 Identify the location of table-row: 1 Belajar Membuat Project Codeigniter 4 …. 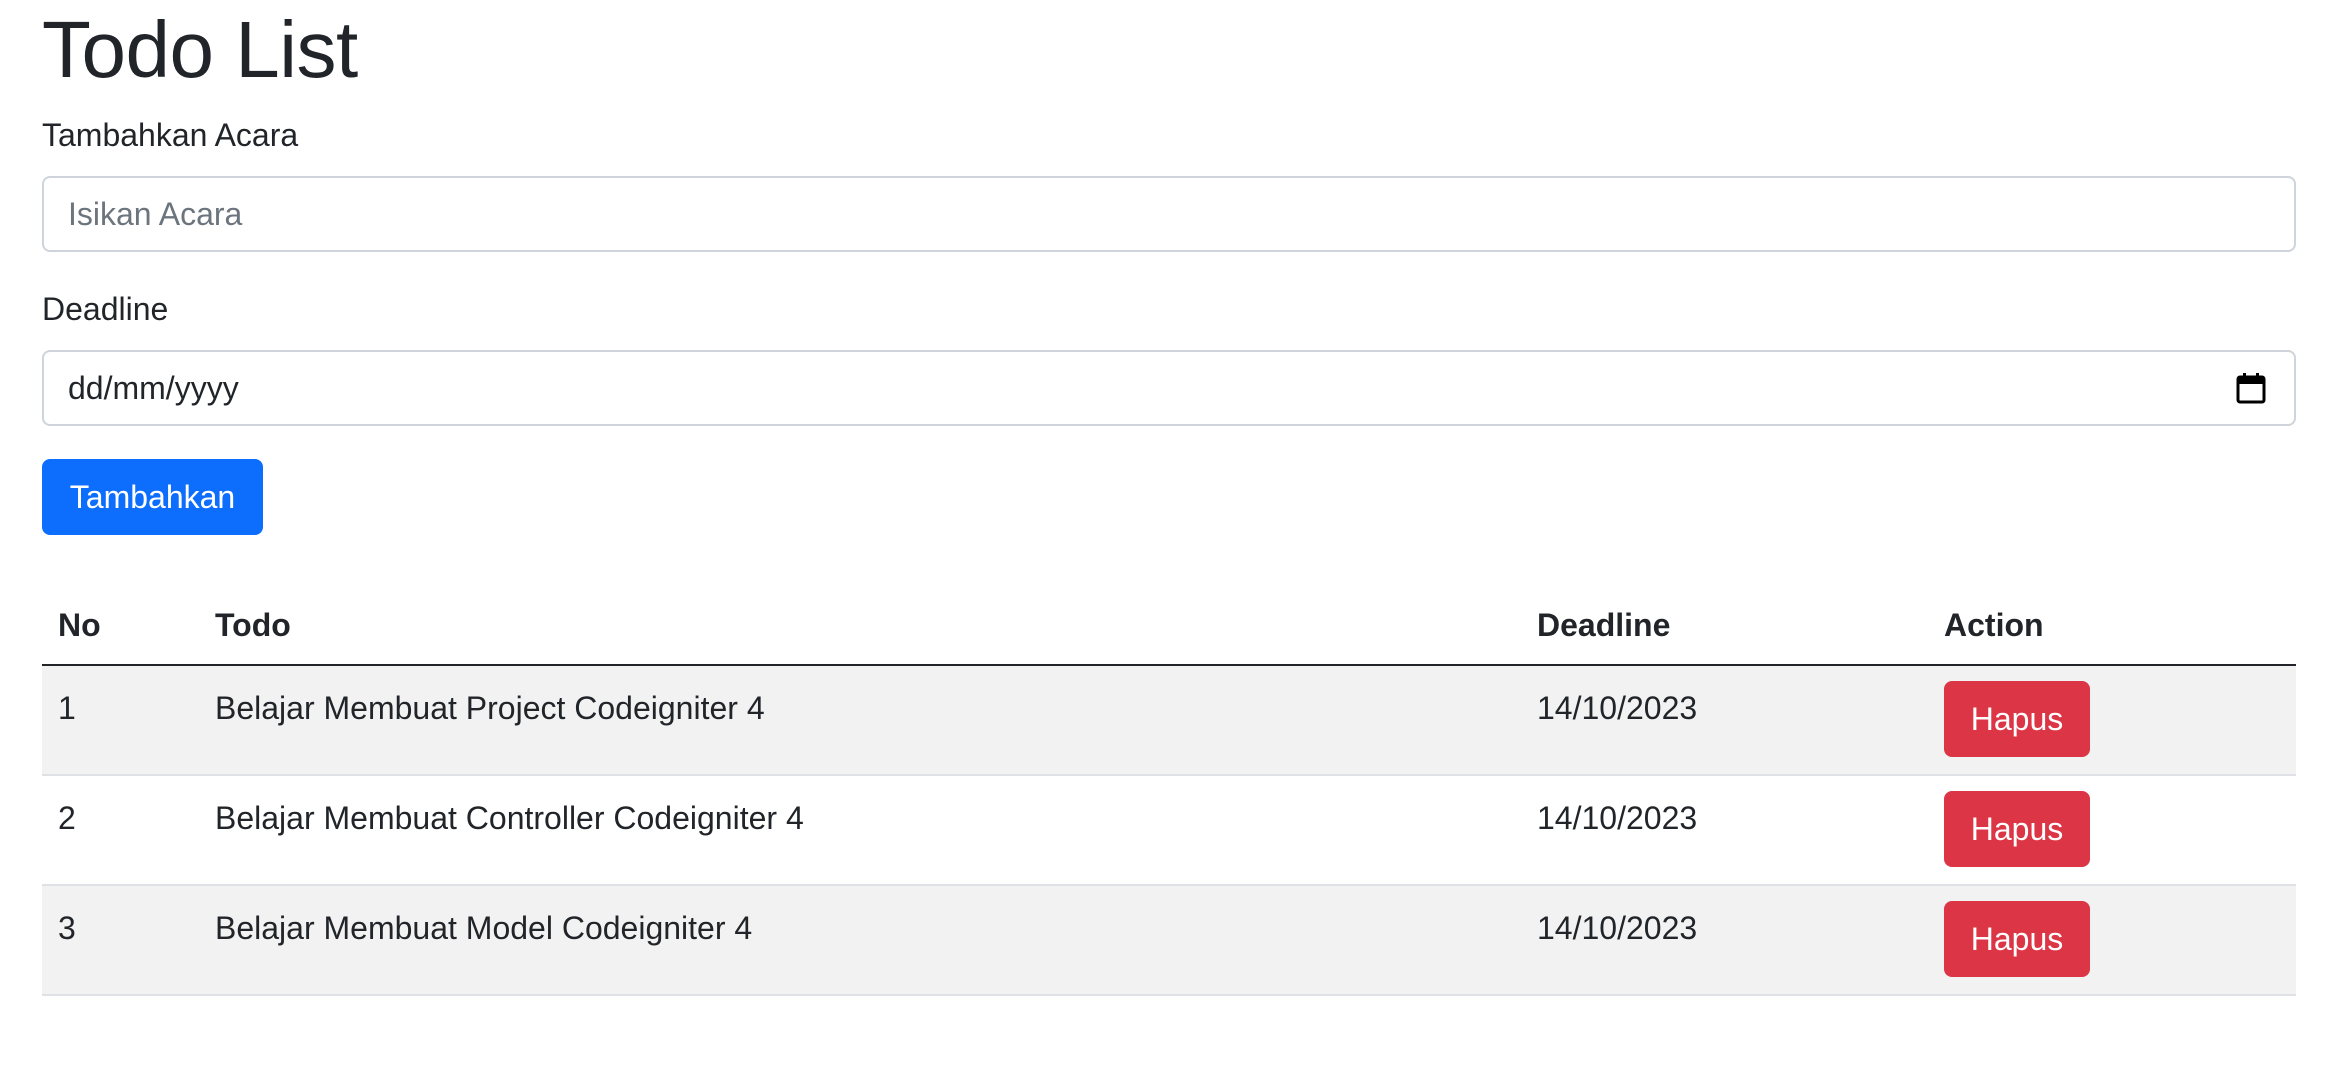
(1169, 720).